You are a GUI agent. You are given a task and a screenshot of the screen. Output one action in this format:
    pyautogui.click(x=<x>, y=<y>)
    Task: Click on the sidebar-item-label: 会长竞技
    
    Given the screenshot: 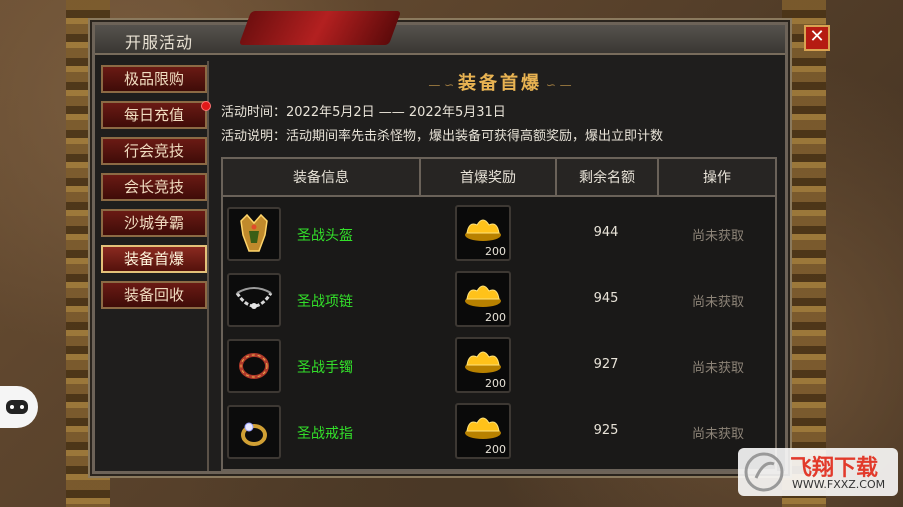 What is the action you would take?
    pyautogui.click(x=153, y=187)
    